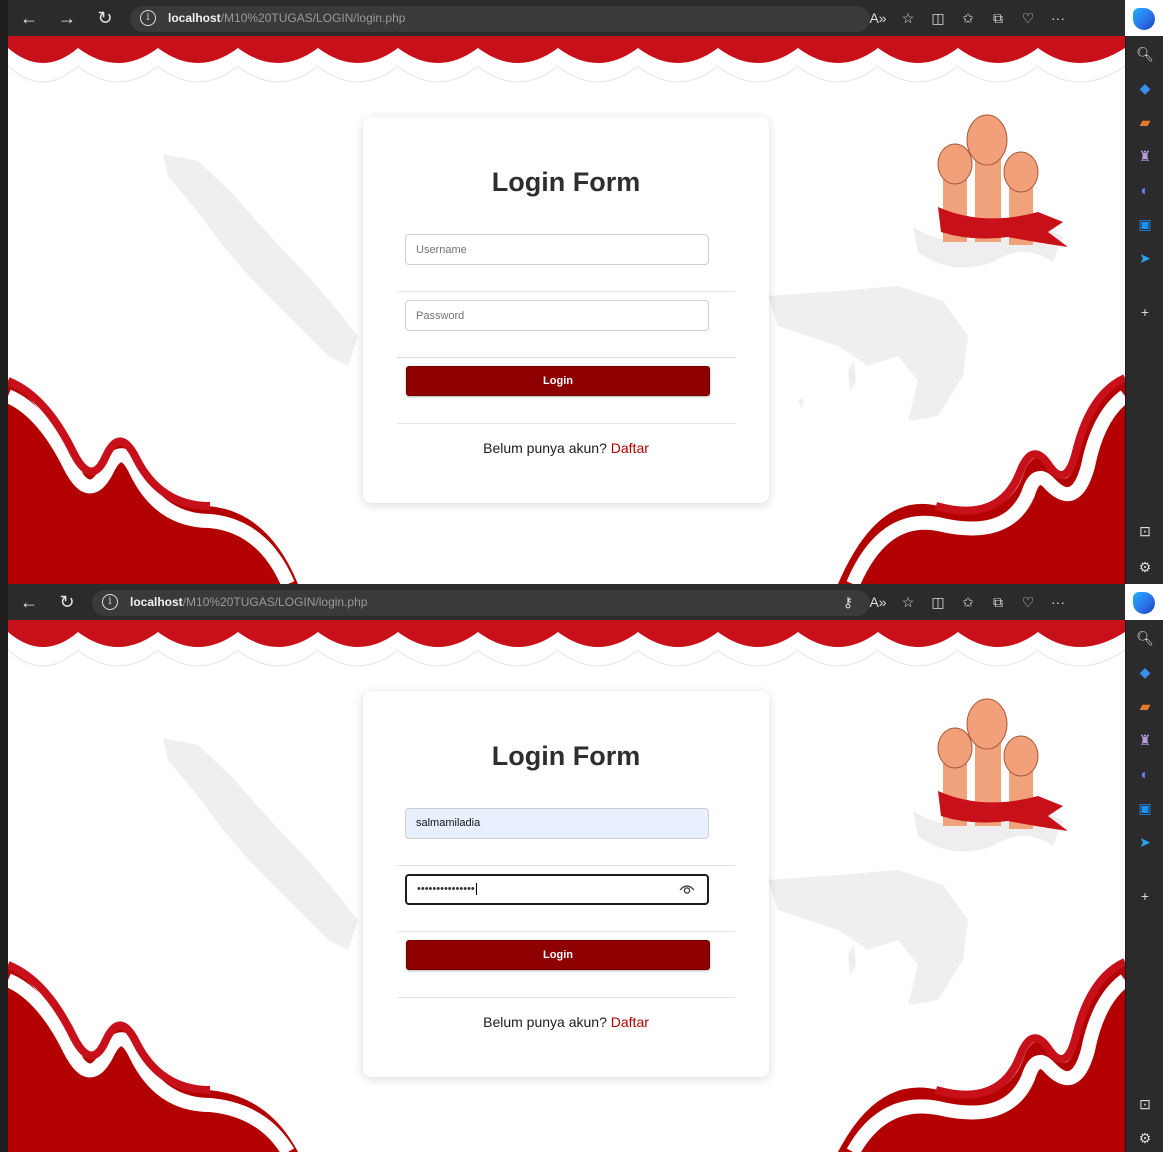 The image size is (1163, 1152). Describe the element at coordinates (557, 889) in the screenshot. I see `password-input: •••••••••••••••` at that location.